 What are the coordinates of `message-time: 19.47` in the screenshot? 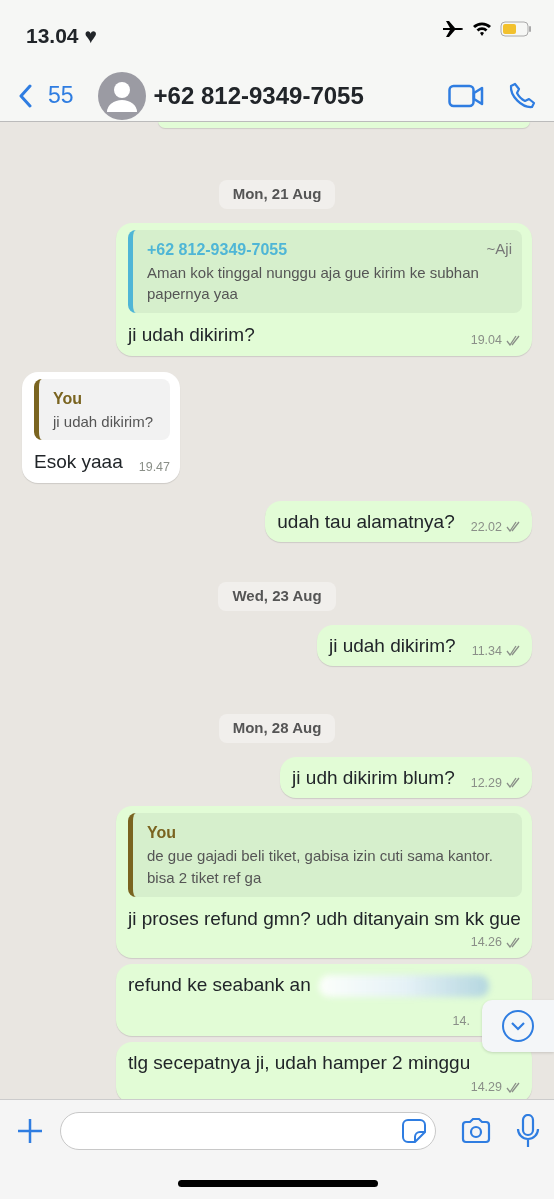 It's located at (154, 467).